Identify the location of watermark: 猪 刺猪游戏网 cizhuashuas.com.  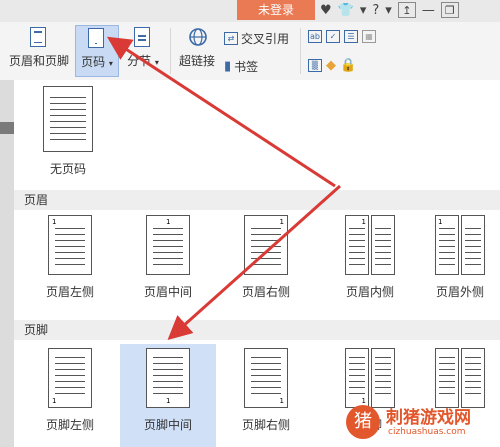
(421, 423).